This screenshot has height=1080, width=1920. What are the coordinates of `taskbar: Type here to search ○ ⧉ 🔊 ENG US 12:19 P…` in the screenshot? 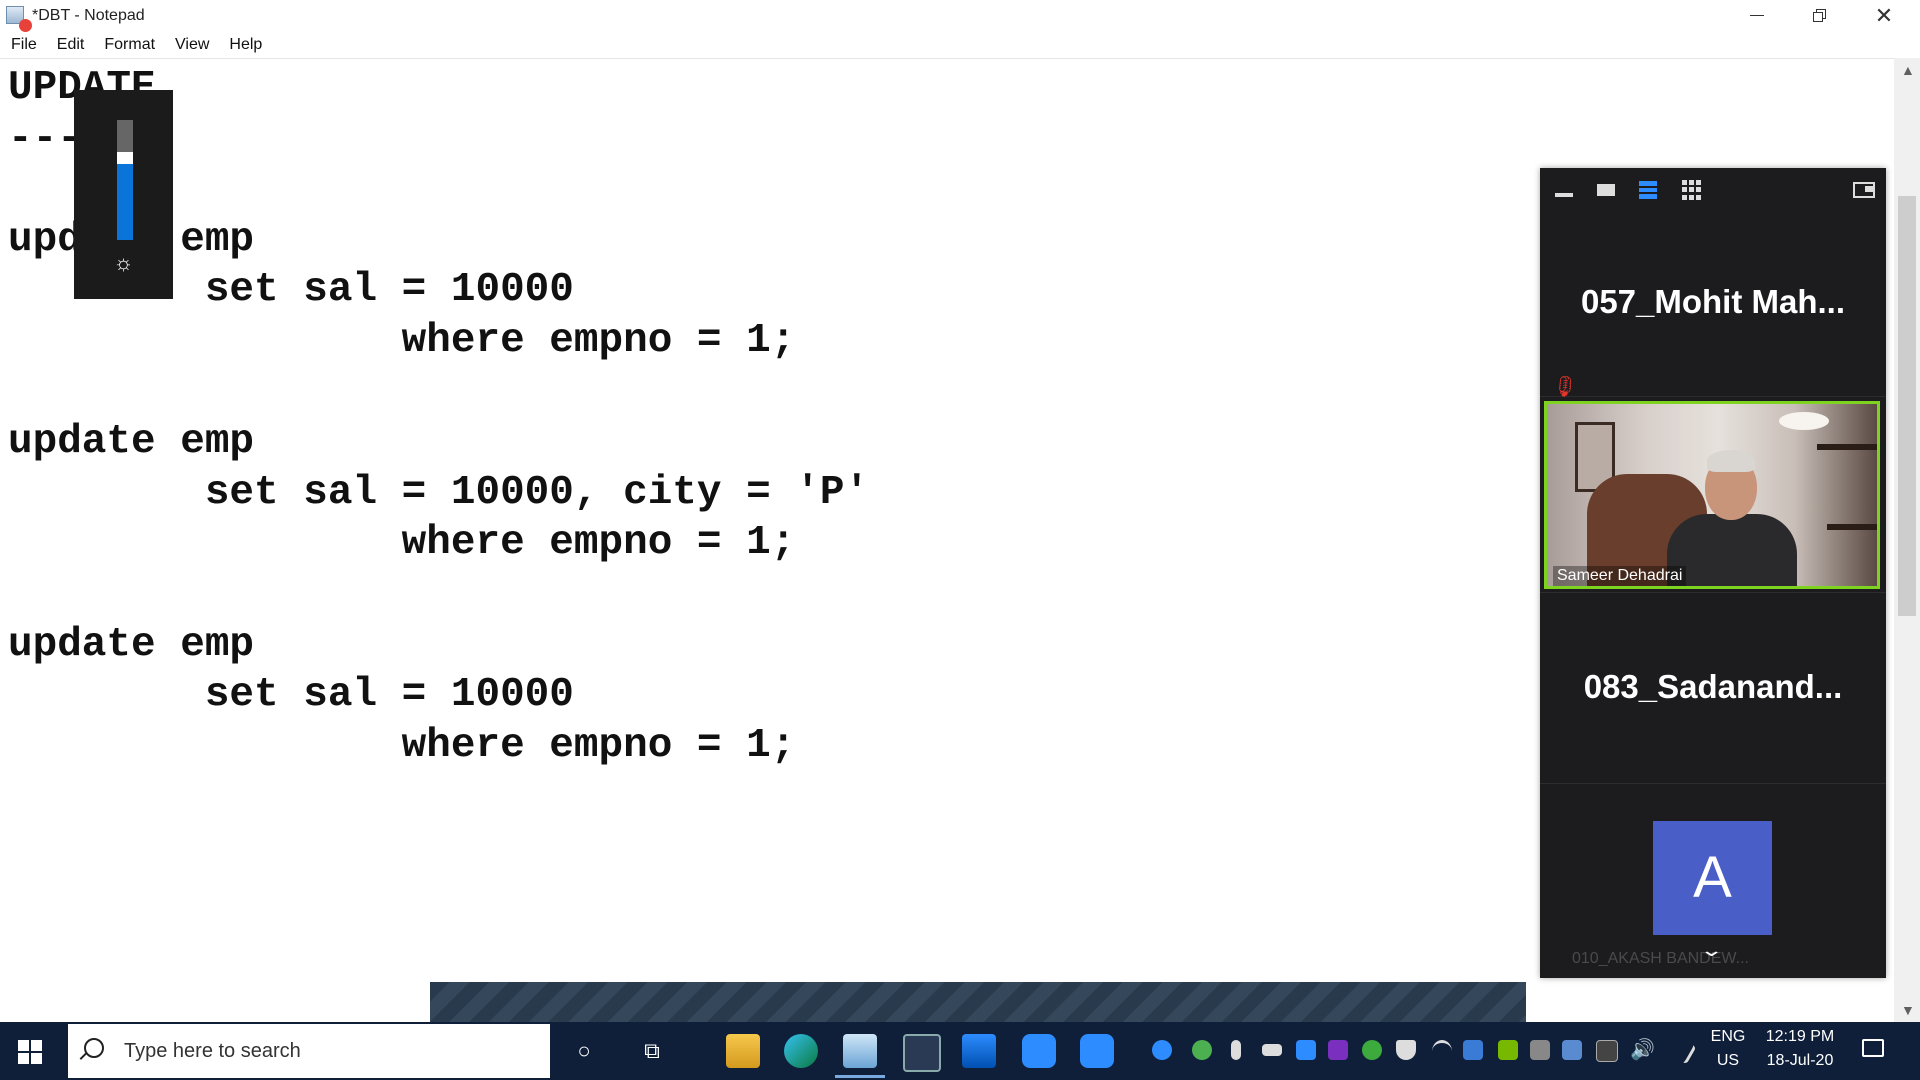 It's located at (960, 1051).